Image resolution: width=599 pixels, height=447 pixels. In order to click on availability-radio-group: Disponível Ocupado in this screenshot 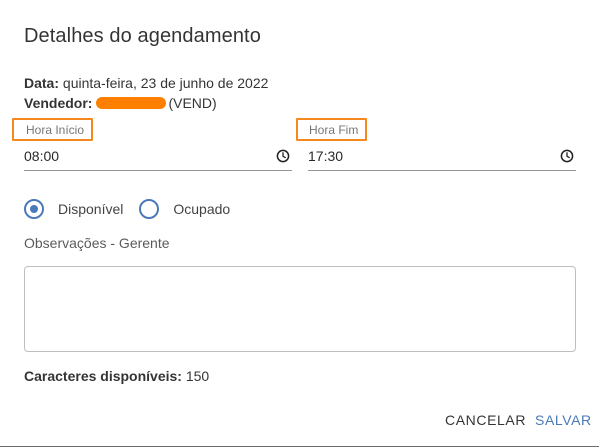, I will do `click(127, 209)`.